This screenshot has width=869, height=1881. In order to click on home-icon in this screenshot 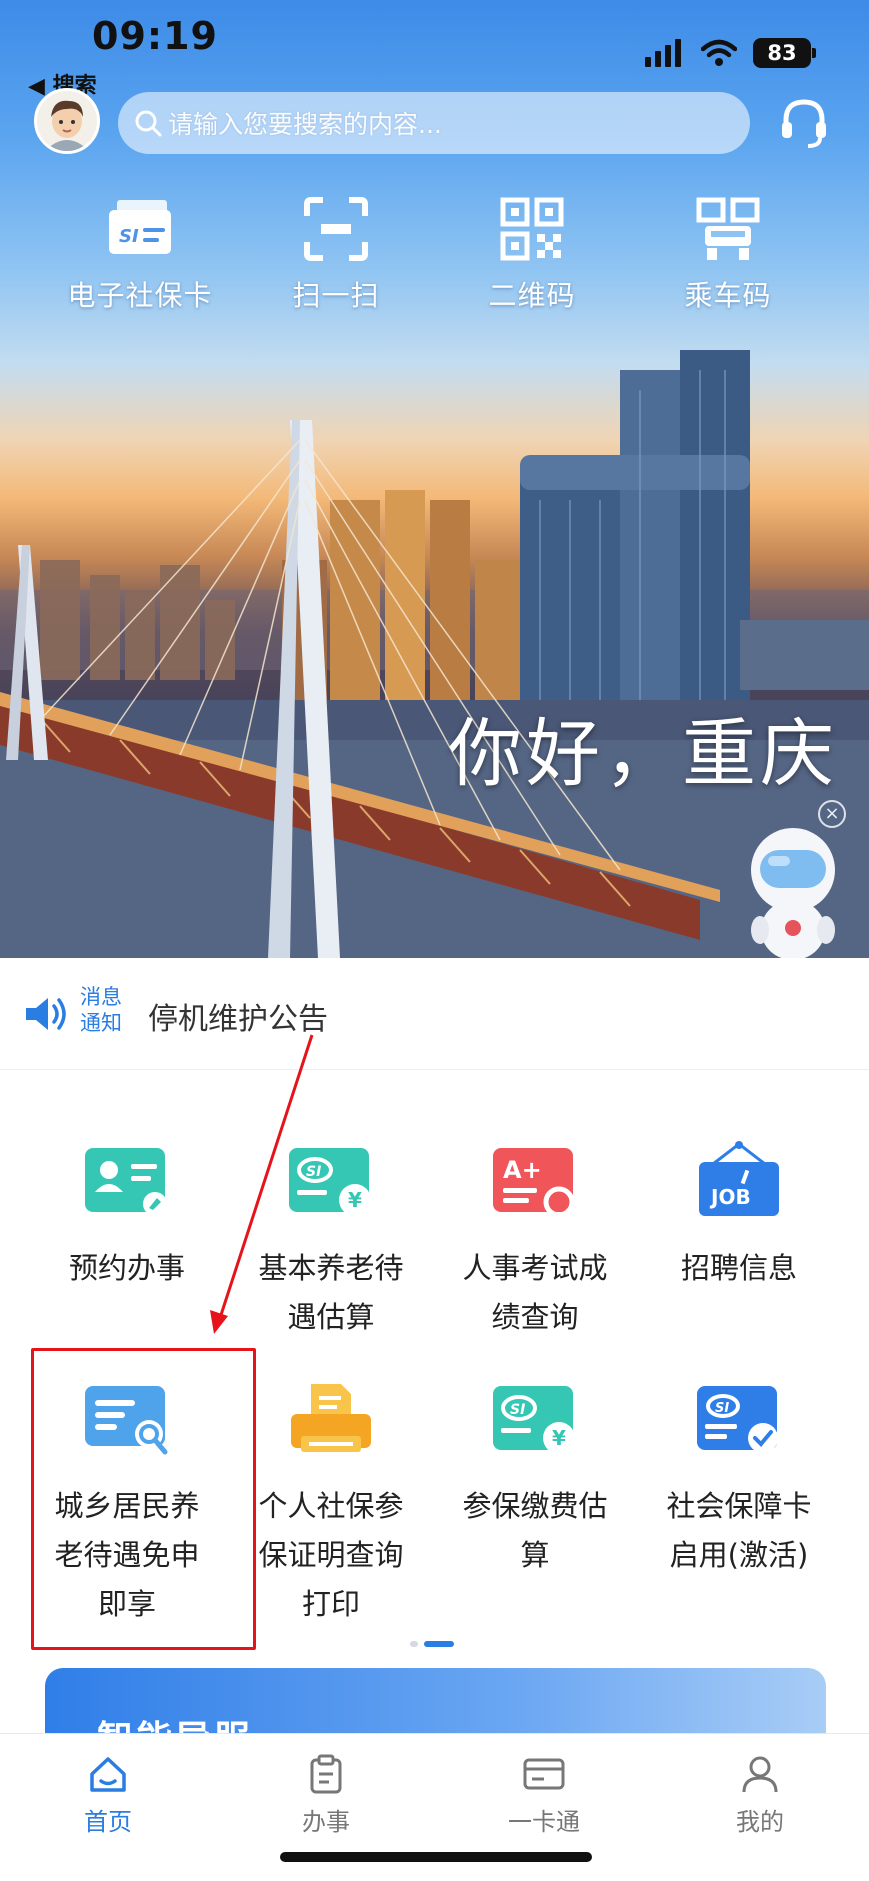, I will do `click(108, 1774)`.